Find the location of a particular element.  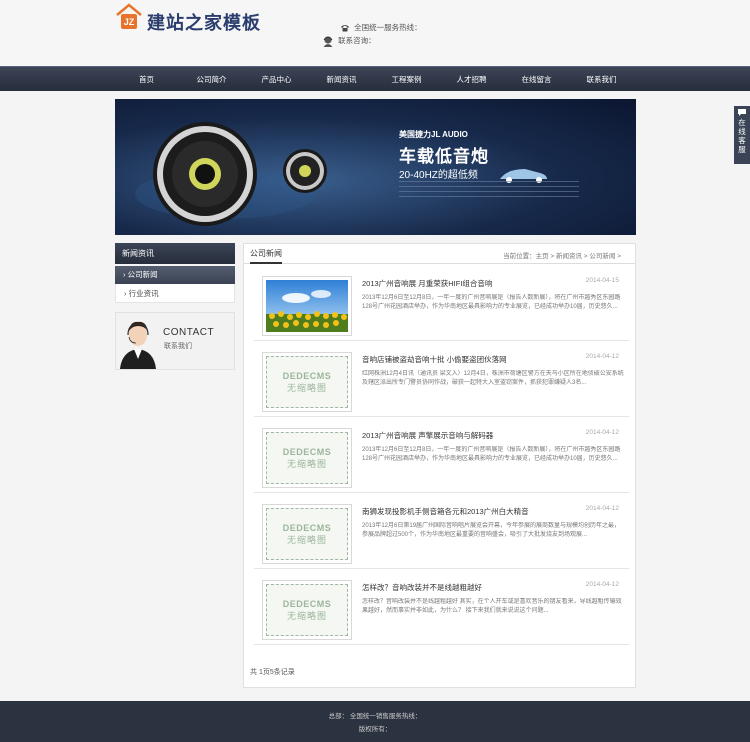

consult-text: 联系咨询： is located at coordinates (357, 40).